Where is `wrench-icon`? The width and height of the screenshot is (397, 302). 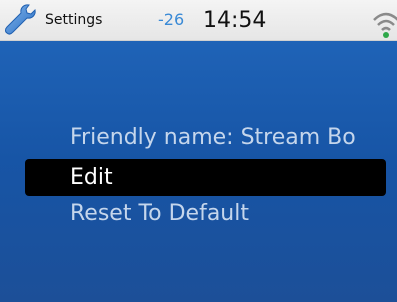
wrench-icon is located at coordinates (20, 19).